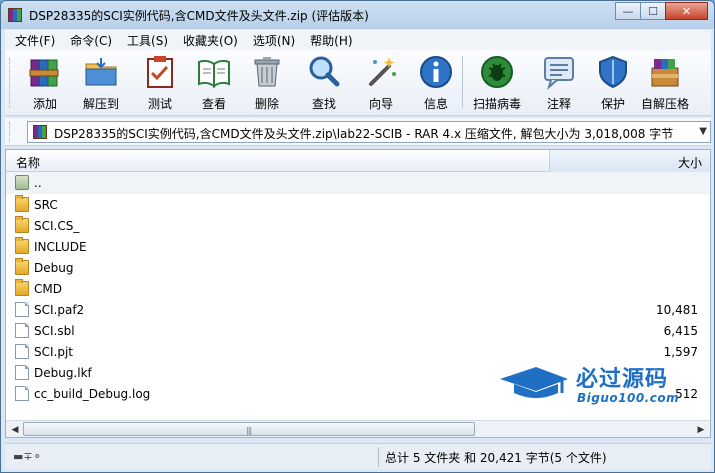 The image size is (715, 473). What do you see at coordinates (701, 429) in the screenshot?
I see `scroll-right-arrow-icon: ▶` at bounding box center [701, 429].